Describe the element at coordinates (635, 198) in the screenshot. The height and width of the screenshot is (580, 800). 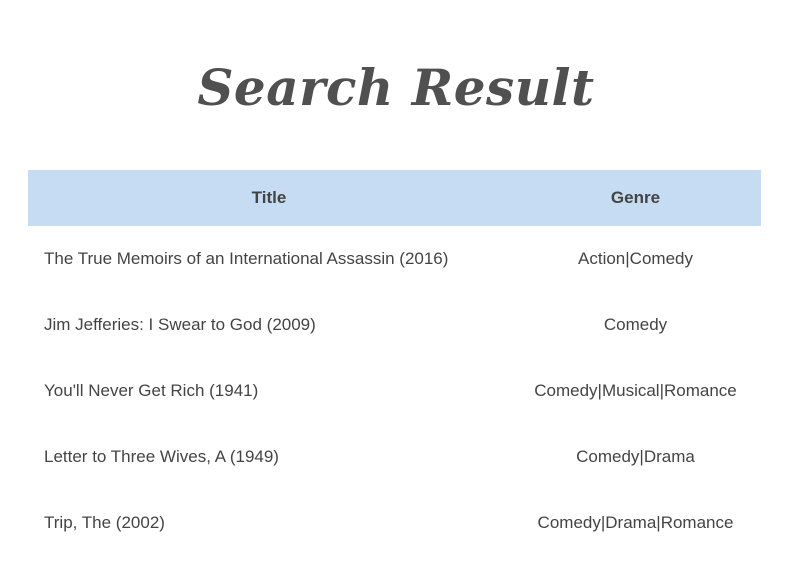
I see `column-header-genre: Genre` at that location.